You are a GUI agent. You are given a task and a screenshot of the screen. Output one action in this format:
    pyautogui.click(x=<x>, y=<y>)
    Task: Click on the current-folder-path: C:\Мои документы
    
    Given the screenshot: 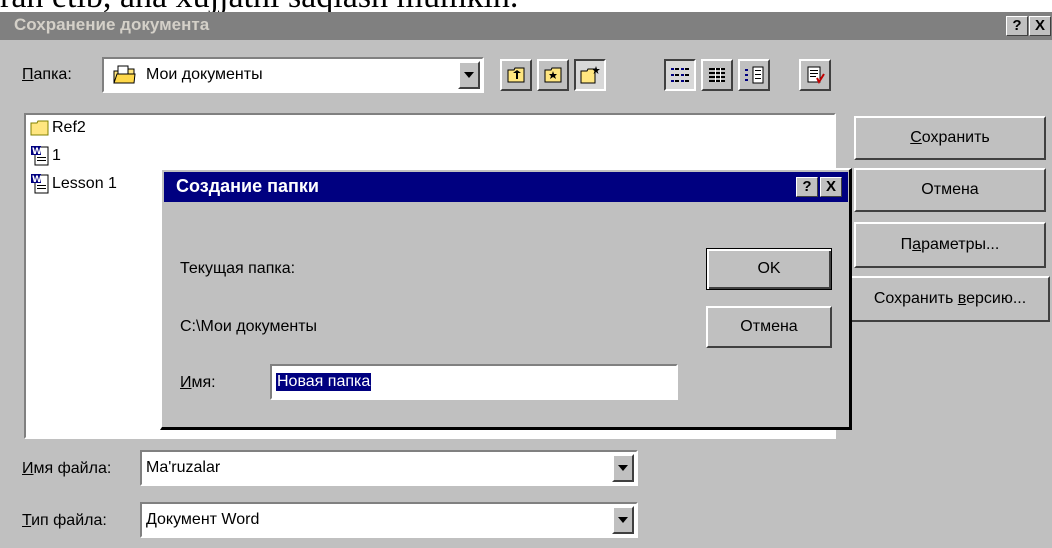 What is the action you would take?
    pyautogui.click(x=249, y=326)
    